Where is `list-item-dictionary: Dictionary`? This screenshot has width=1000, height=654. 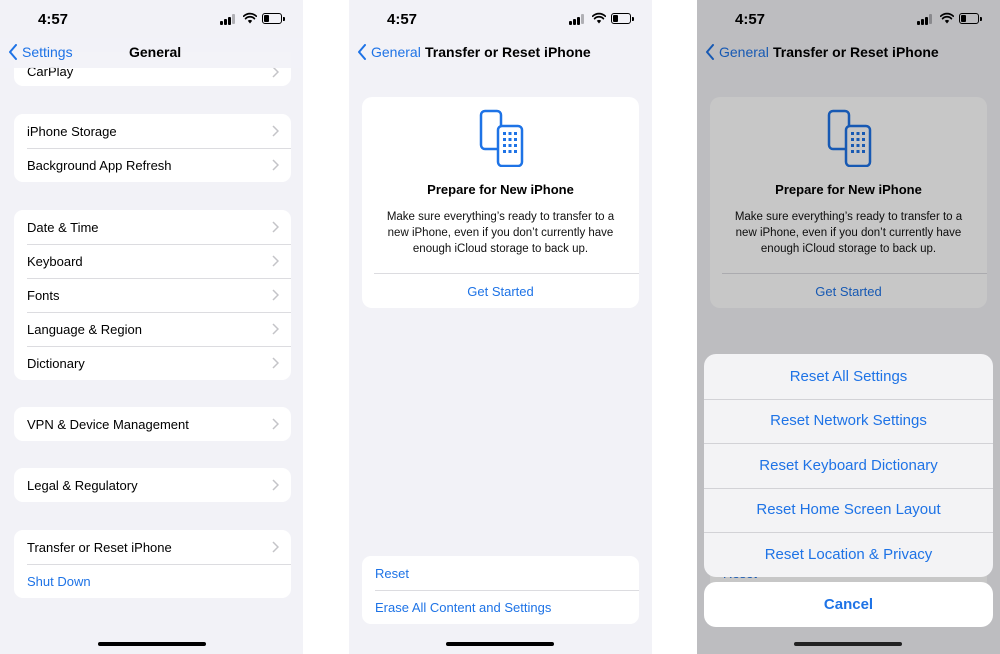 list-item-dictionary: Dictionary is located at coordinates (152, 363).